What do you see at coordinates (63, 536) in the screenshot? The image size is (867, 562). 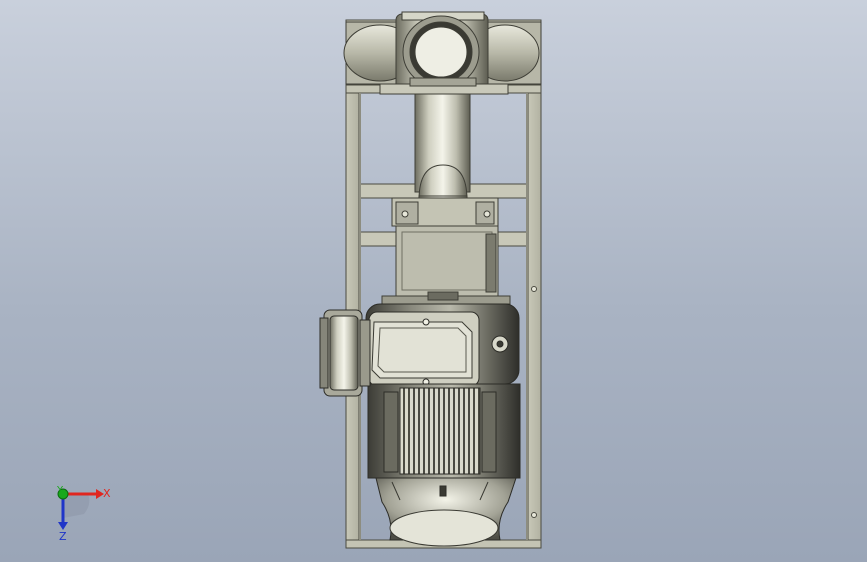 I see `z-axis-label: Z` at bounding box center [63, 536].